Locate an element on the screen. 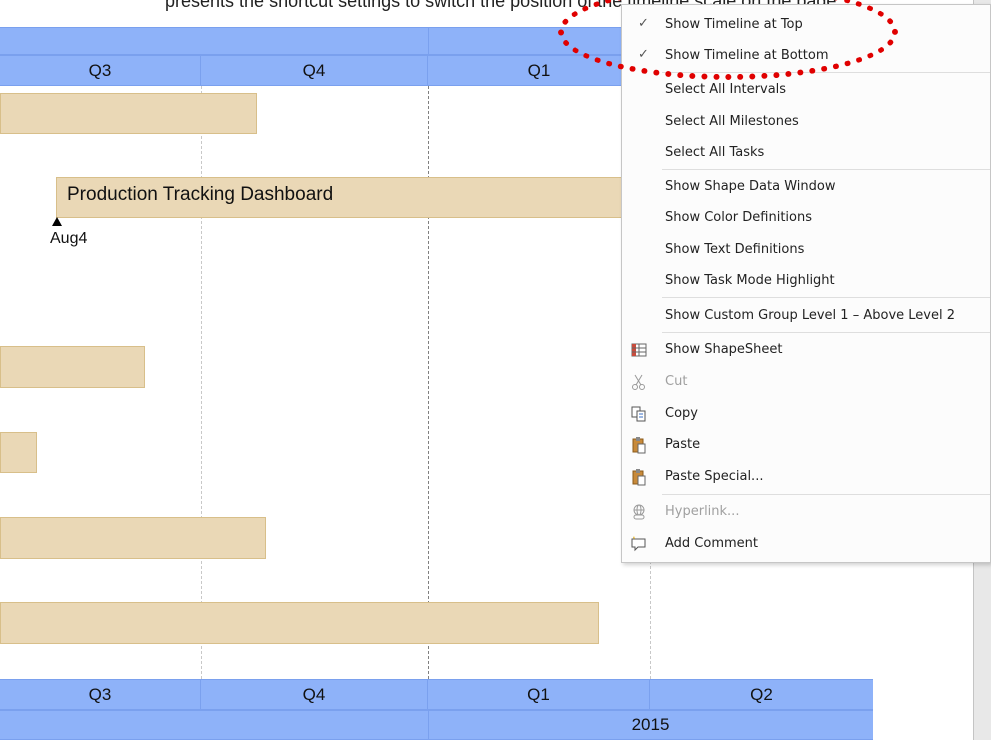 Image resolution: width=991 pixels, height=740 pixels. comment-icon is located at coordinates (639, 544).